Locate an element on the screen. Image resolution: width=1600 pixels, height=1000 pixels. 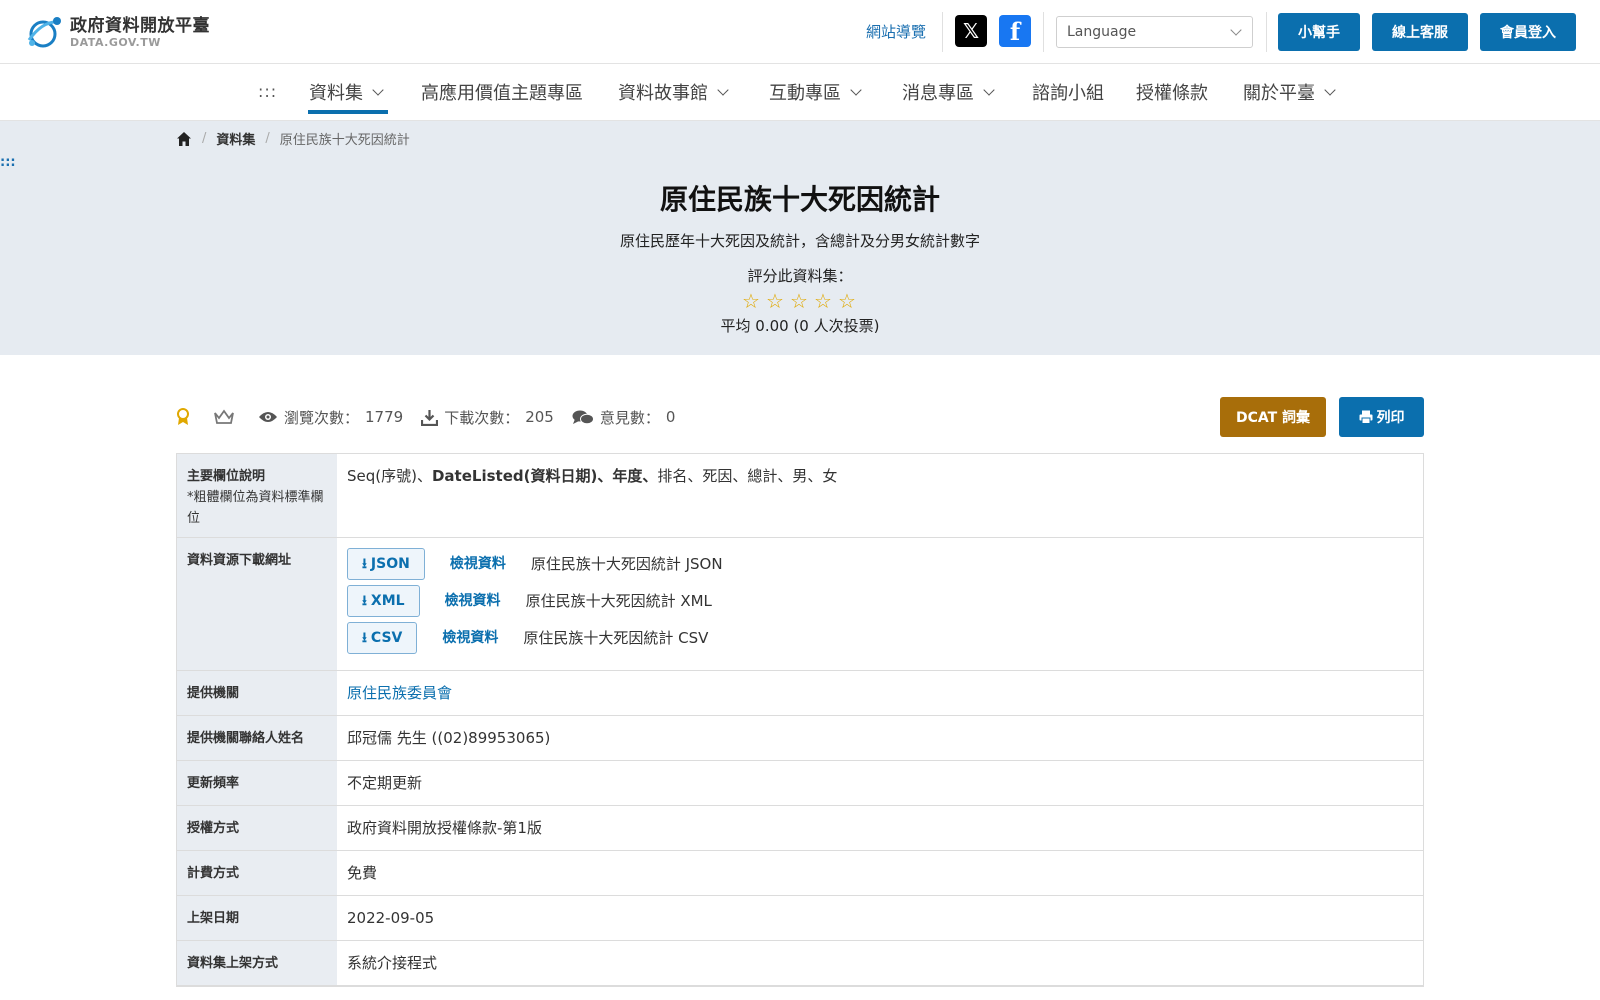
nav-item-data-stories: 資料故事館 is located at coordinates (673, 92).